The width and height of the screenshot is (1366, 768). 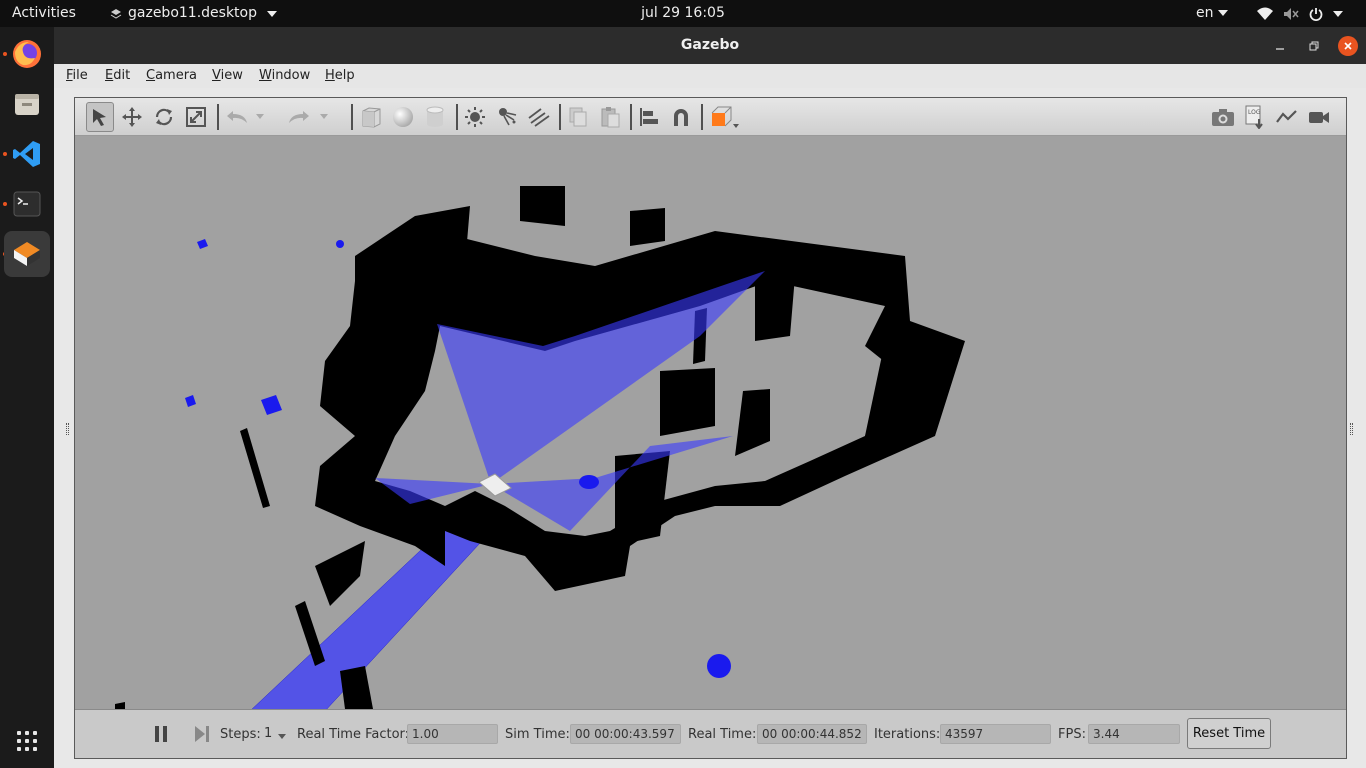 I want to click on log-button: LOG, so click(x=1255, y=117).